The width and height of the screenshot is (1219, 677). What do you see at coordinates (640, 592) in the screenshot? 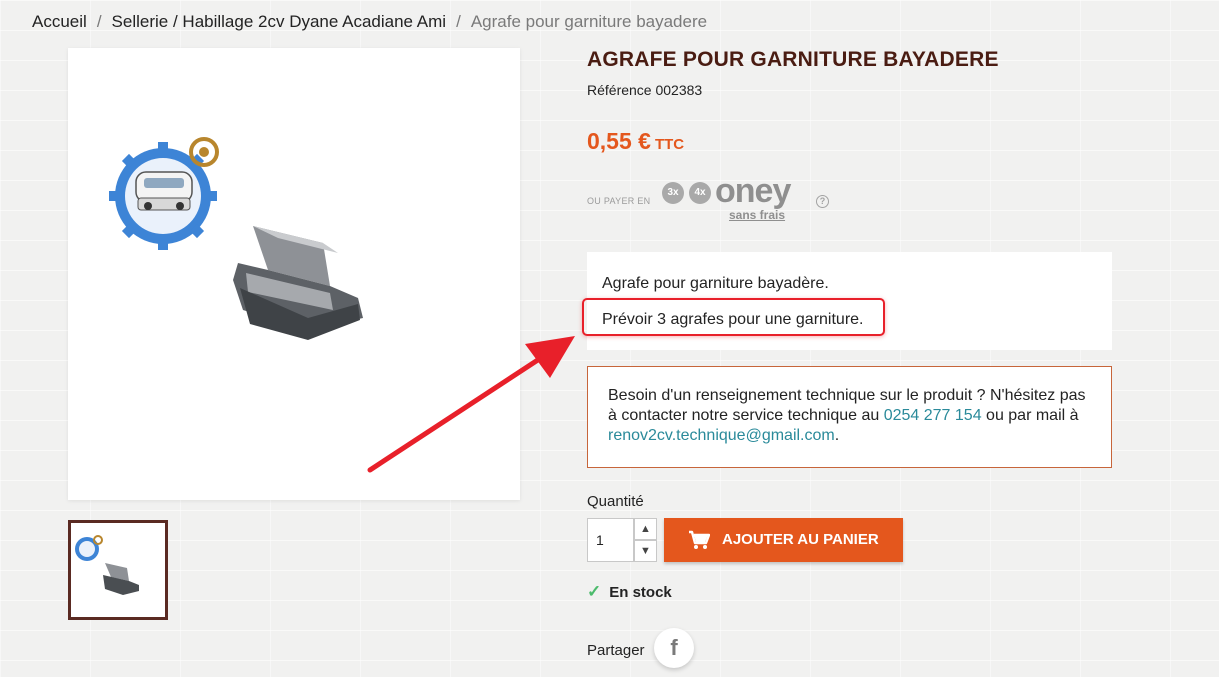
I see `stock-label: En stock` at bounding box center [640, 592].